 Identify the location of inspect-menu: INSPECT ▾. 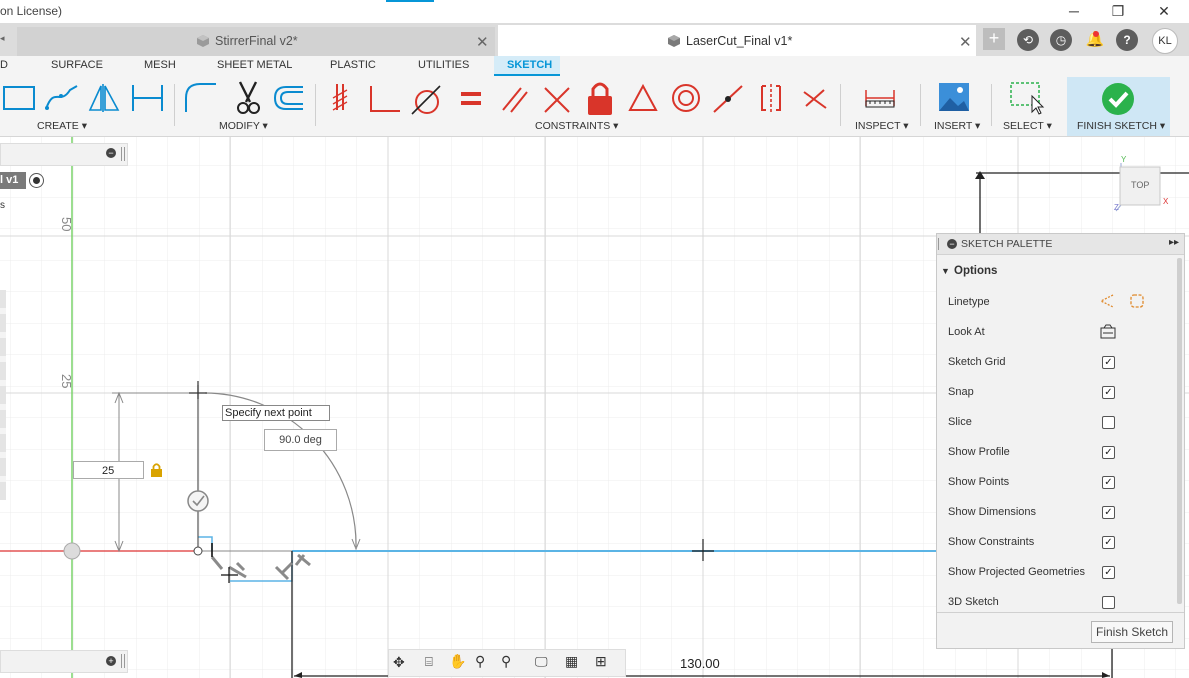
(882, 126).